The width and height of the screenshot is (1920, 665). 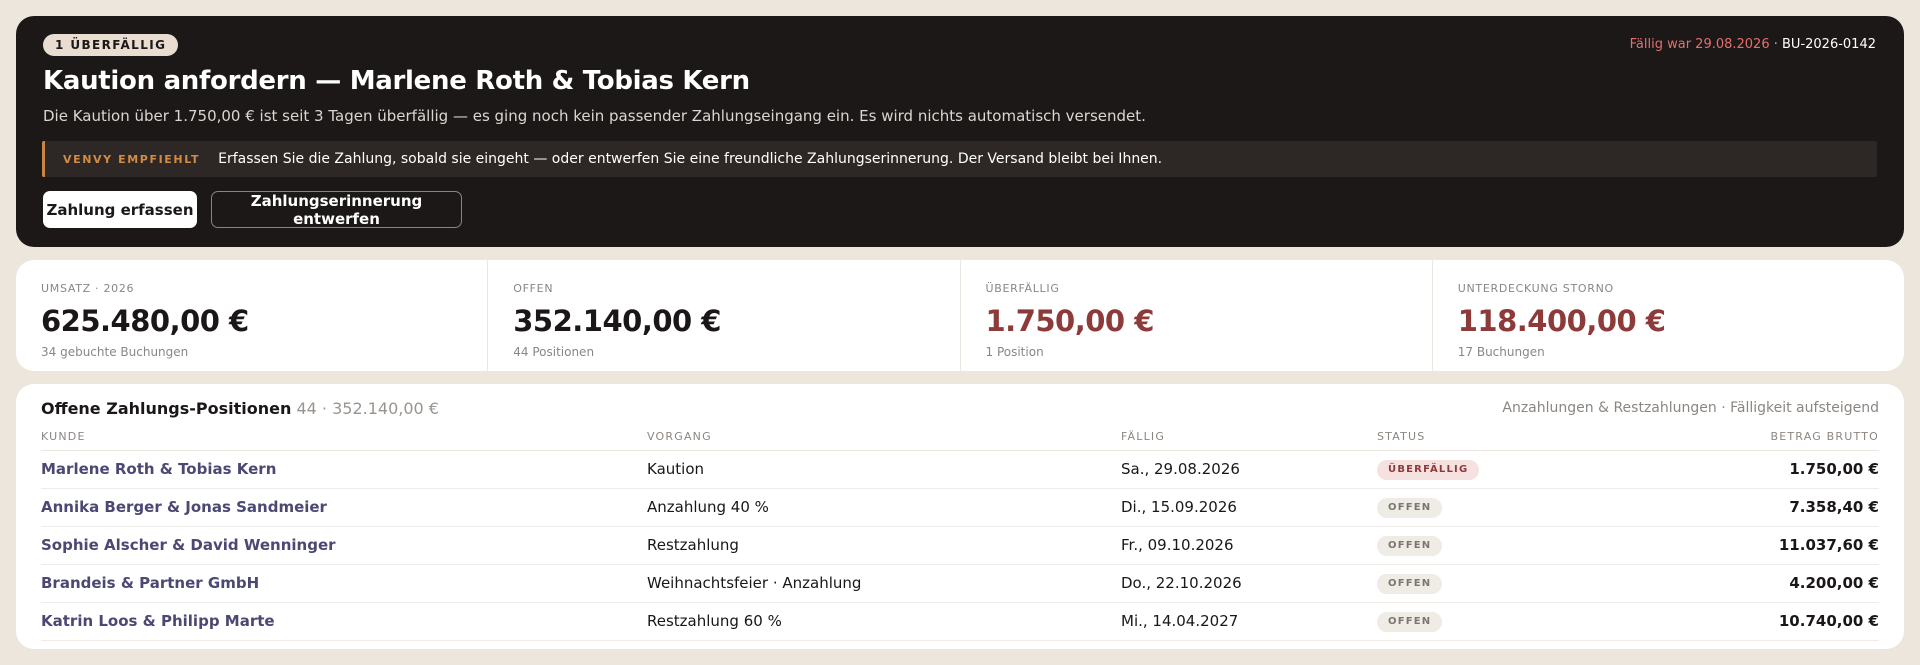 What do you see at coordinates (336, 209) in the screenshot?
I see `draft-reminder-button: Zahlungserinnerung entwerfen` at bounding box center [336, 209].